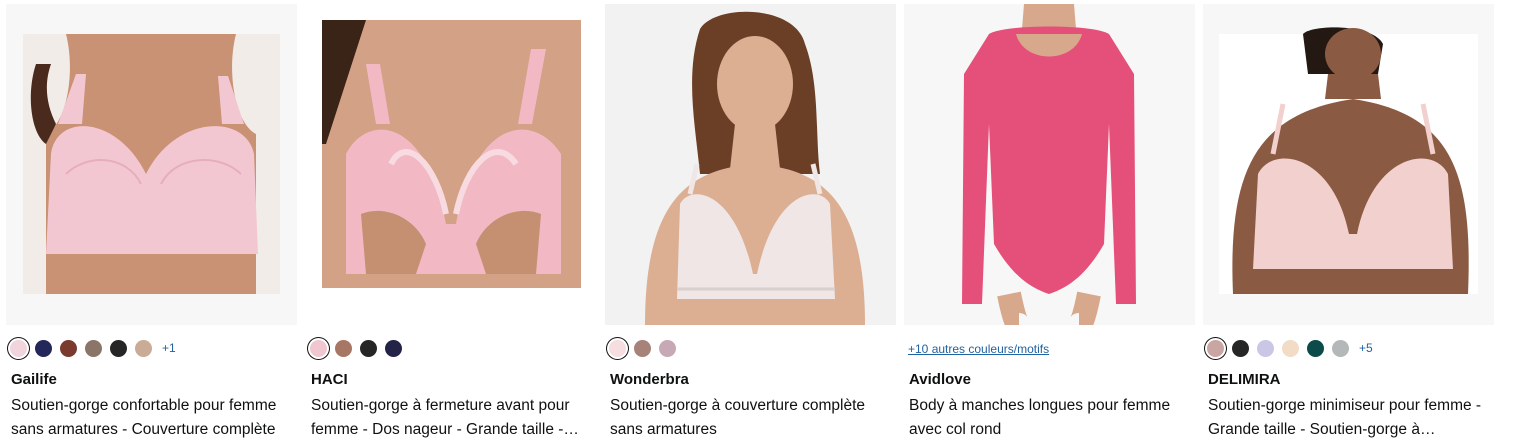 The width and height of the screenshot is (1518, 442). I want to click on more-colors-link: +5, so click(1366, 348).